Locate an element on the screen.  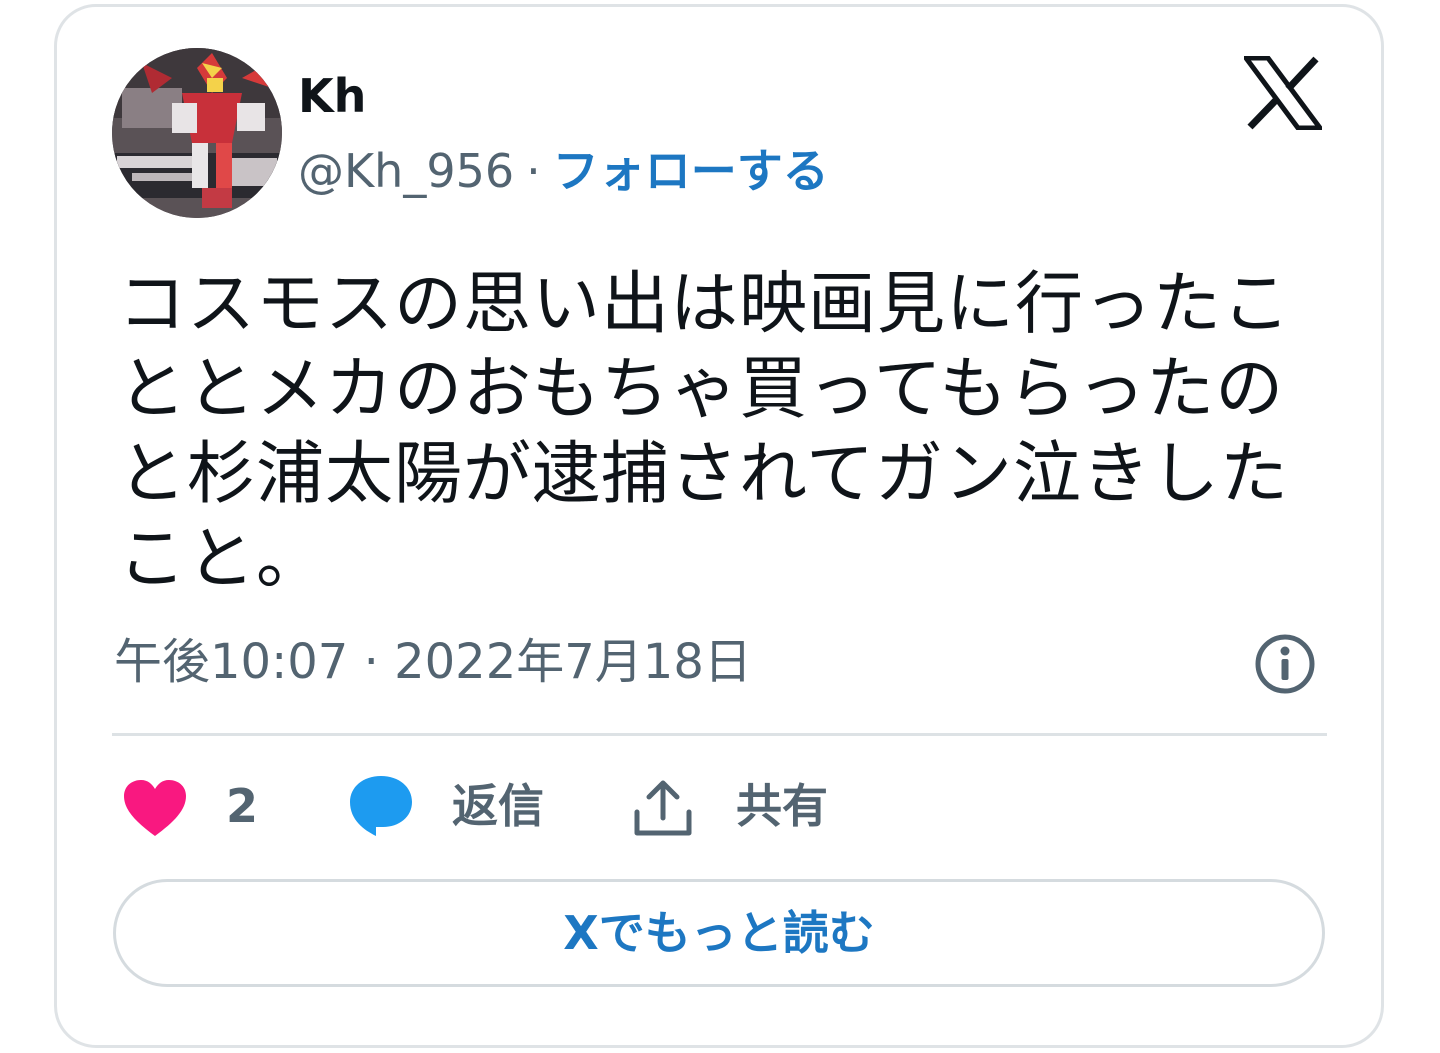
reply-button: 返信 is located at coordinates (453, 806).